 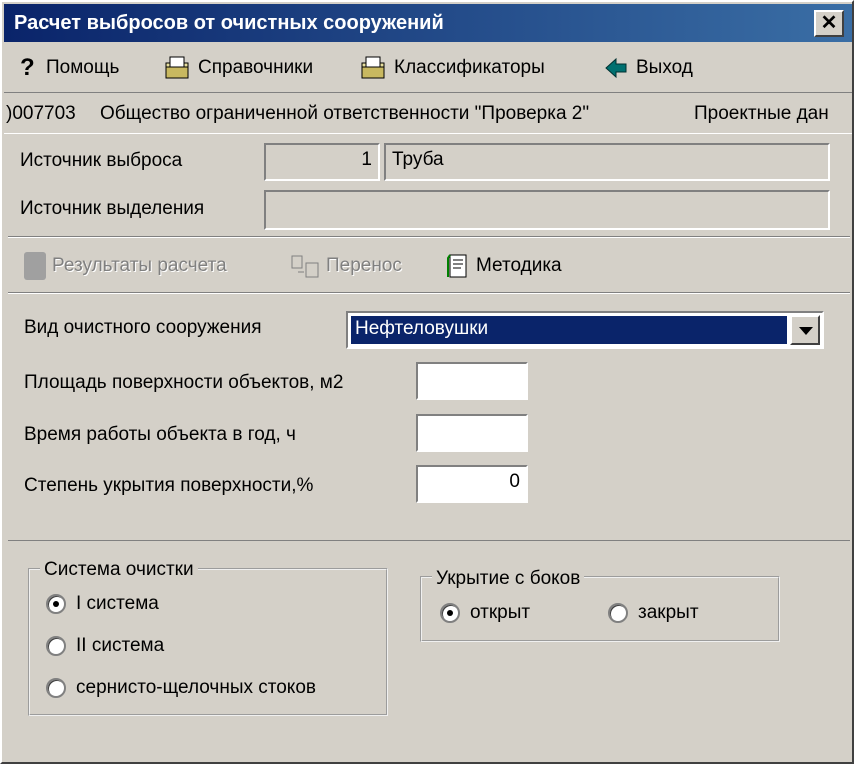 I want to click on method-button: Методика, so click(x=504, y=266).